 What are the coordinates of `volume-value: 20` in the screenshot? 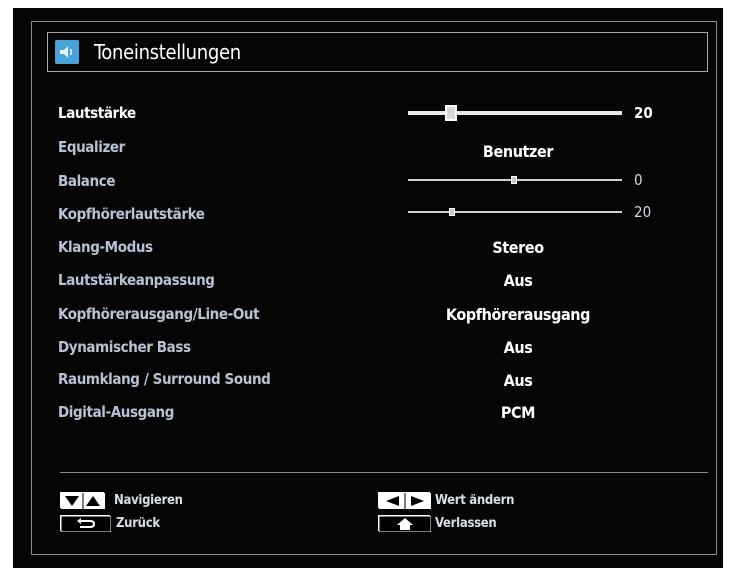 It's located at (643, 113).